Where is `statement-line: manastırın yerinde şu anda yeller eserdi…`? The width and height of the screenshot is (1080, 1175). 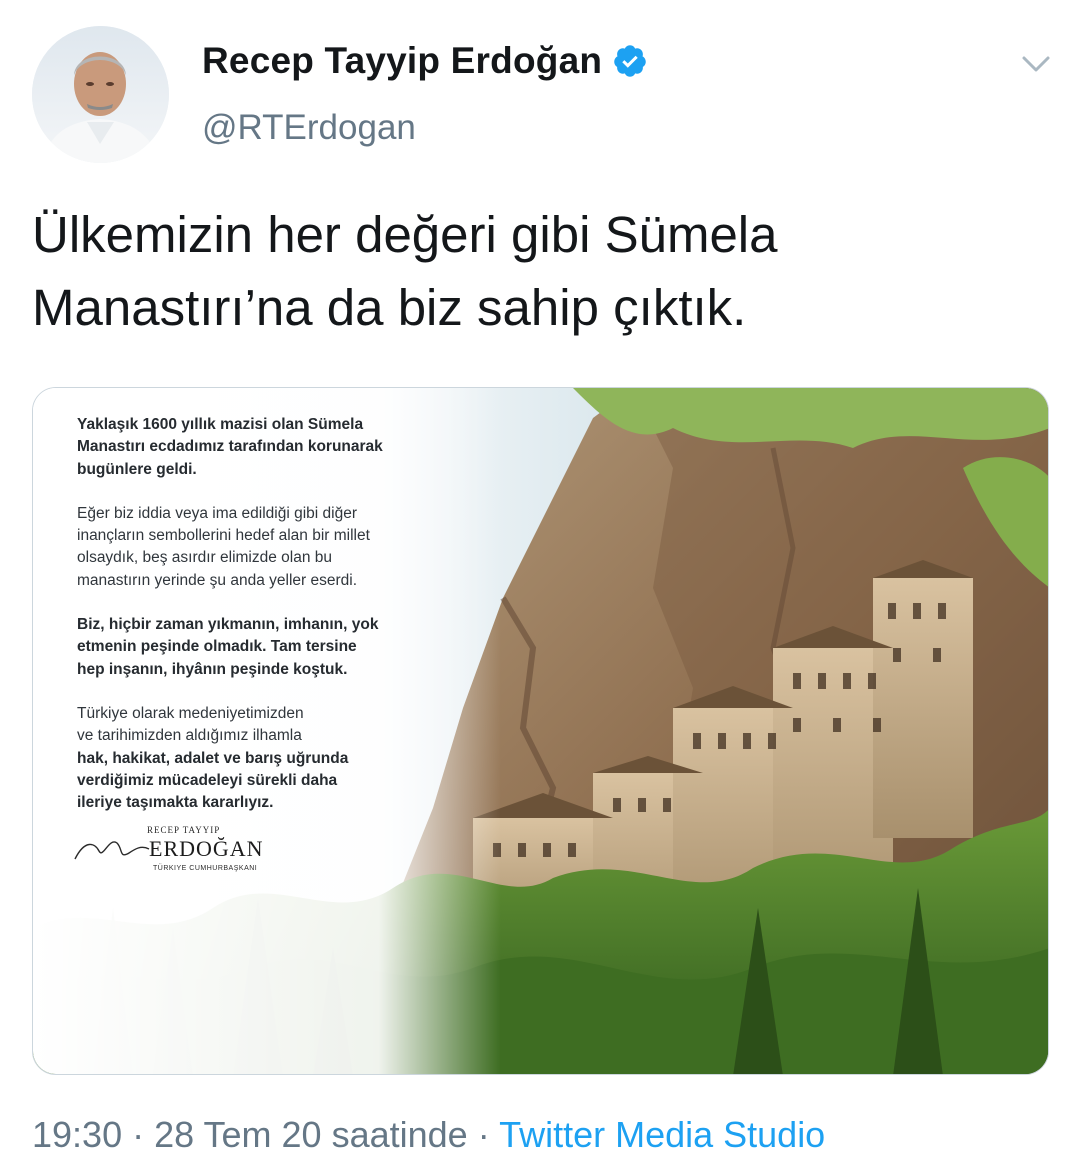 statement-line: manastırın yerinde şu anda yeller eserdi… is located at coordinates (217, 580).